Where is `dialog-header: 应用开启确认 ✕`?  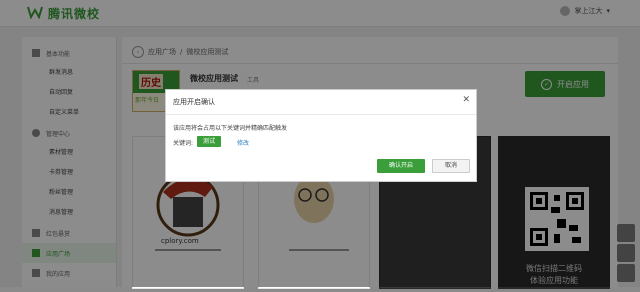 dialog-header: 应用开启确认 ✕ is located at coordinates (321, 102).